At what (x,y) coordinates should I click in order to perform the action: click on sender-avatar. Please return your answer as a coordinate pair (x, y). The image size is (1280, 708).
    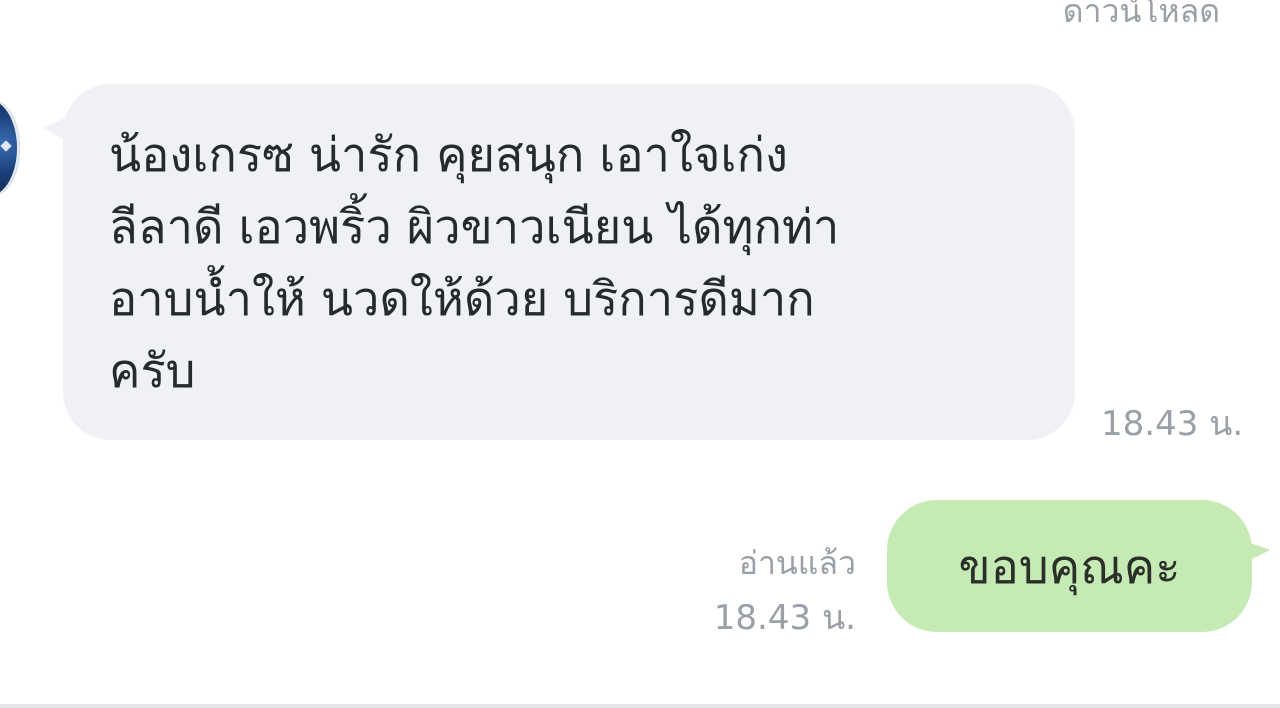
    Looking at the image, I should click on (10, 148).